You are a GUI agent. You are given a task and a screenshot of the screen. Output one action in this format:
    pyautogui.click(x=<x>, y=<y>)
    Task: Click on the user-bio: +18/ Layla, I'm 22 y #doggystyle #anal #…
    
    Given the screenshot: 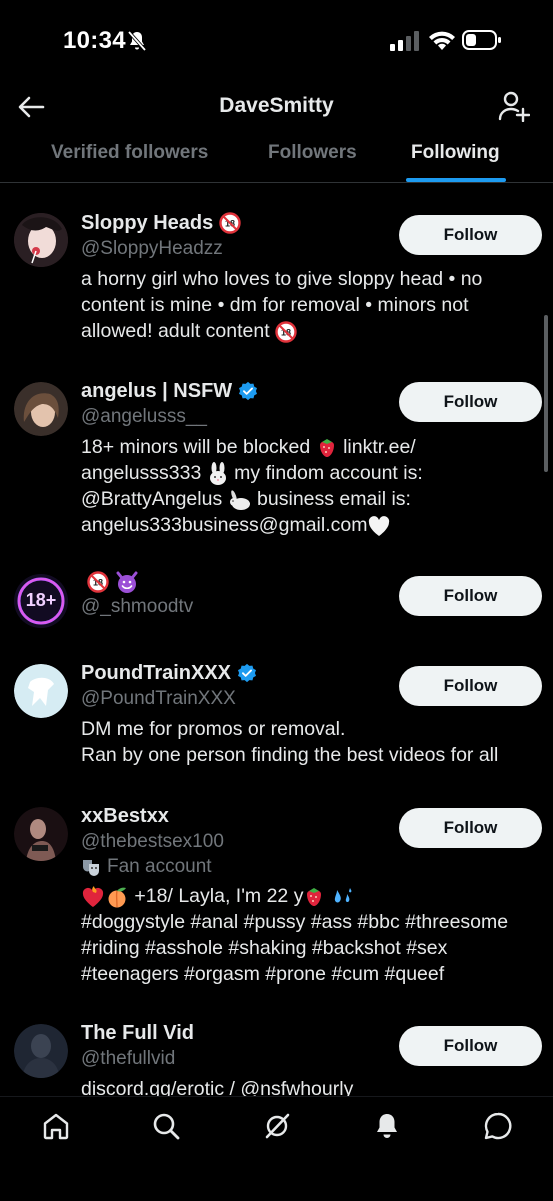 What is the action you would take?
    pyautogui.click(x=295, y=935)
    